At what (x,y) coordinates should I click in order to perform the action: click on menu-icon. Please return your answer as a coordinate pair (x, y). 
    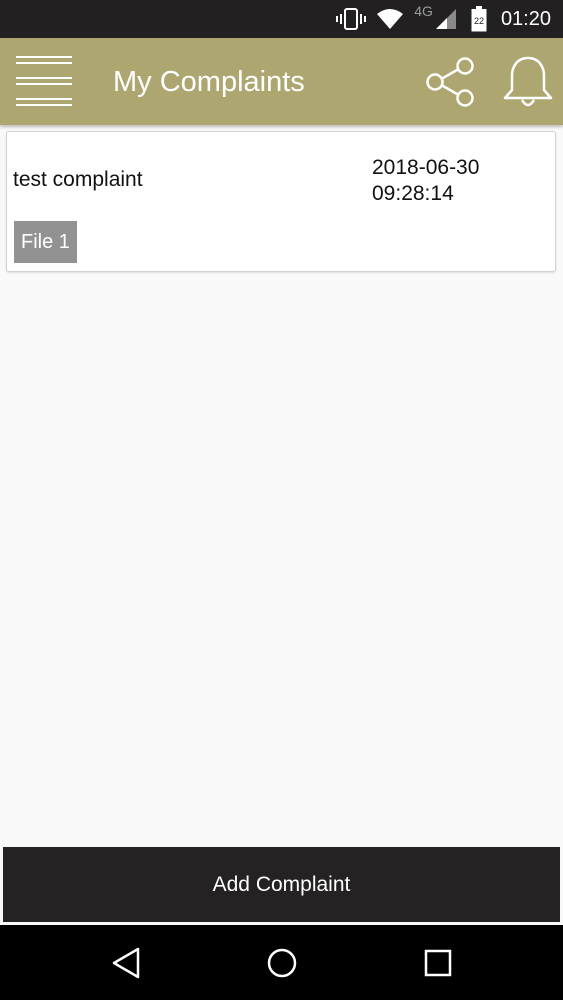
    Looking at the image, I should click on (44, 81).